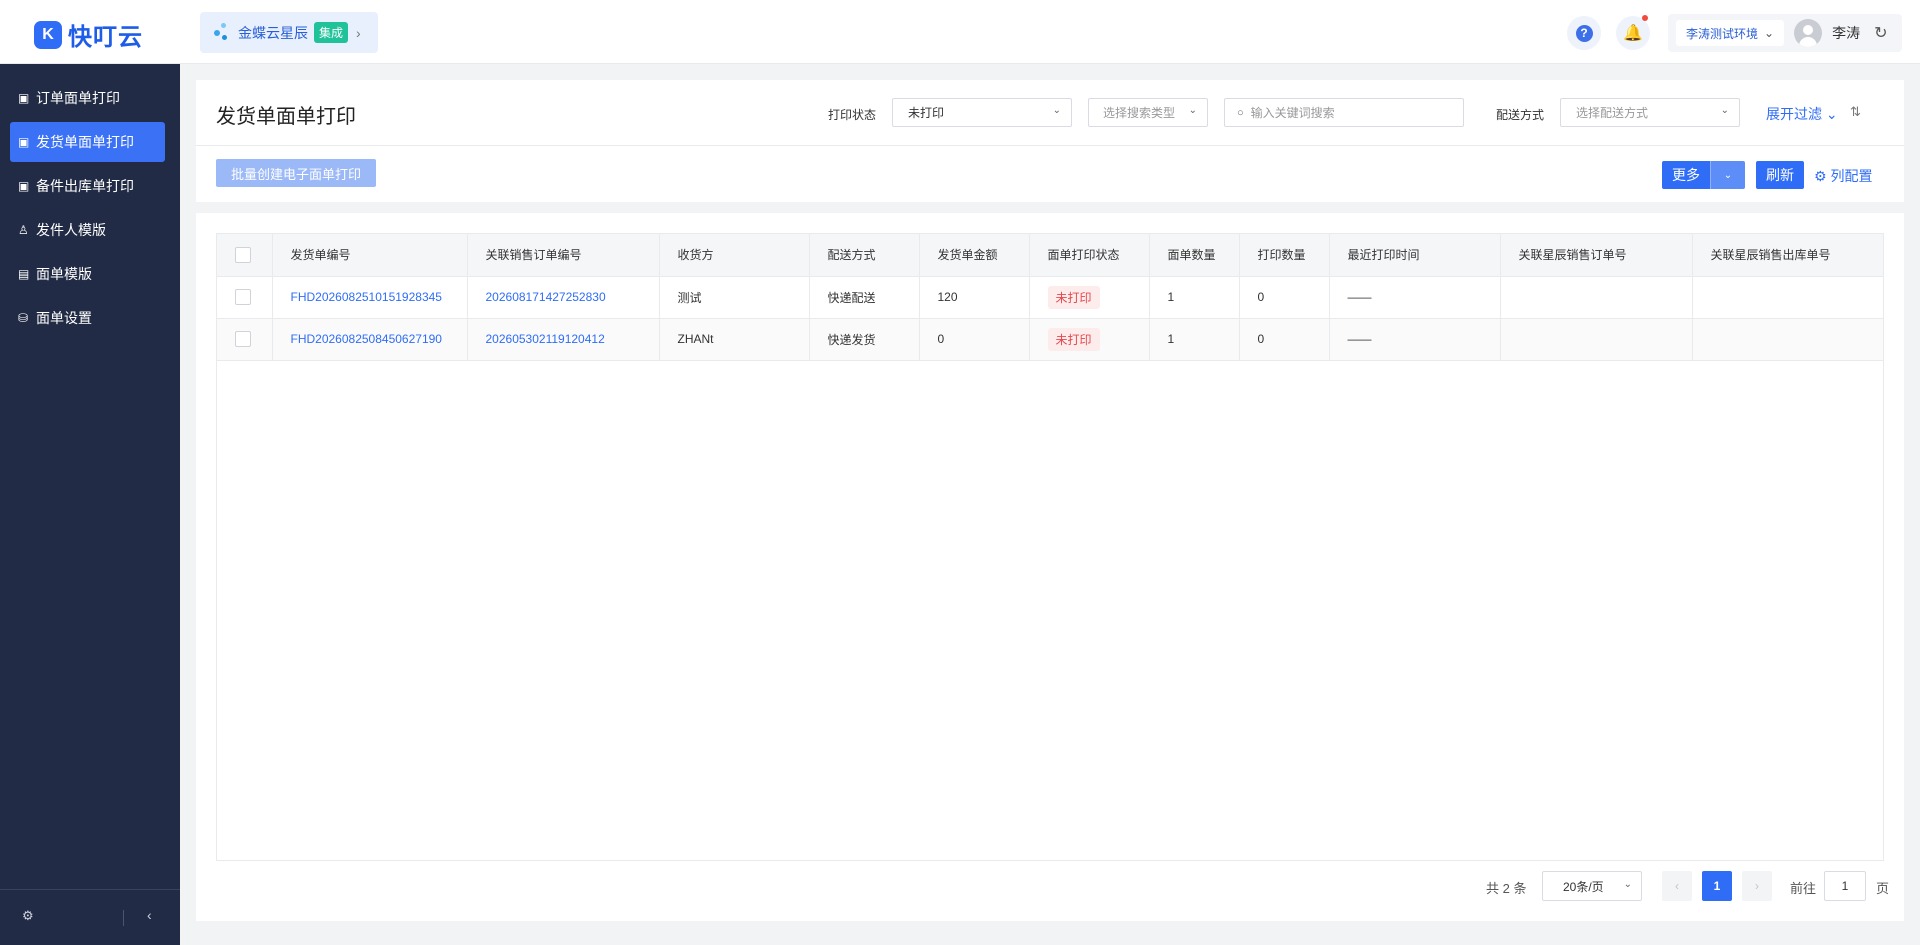  Describe the element at coordinates (149, 915) in the screenshot. I see `collapse-sidebar-icon: ‹` at that location.